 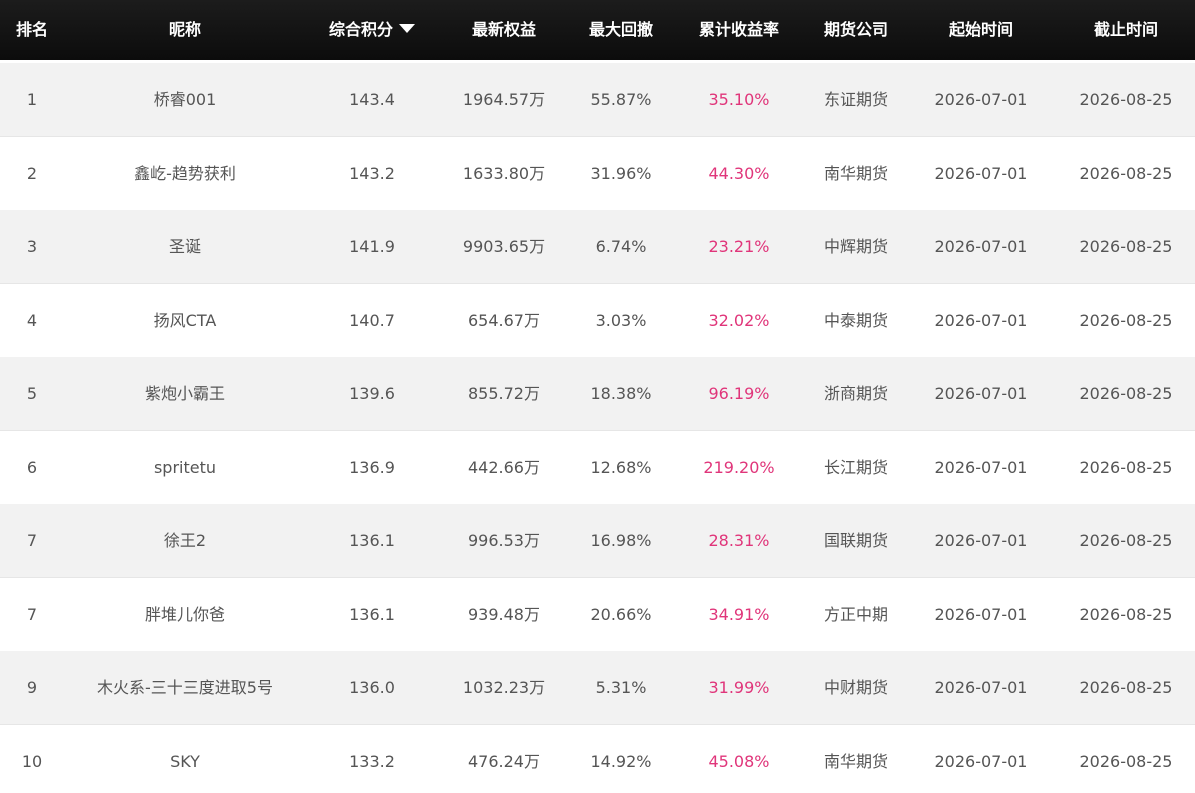 What do you see at coordinates (372, 467) in the screenshot?
I see `score-cell: 136.9` at bounding box center [372, 467].